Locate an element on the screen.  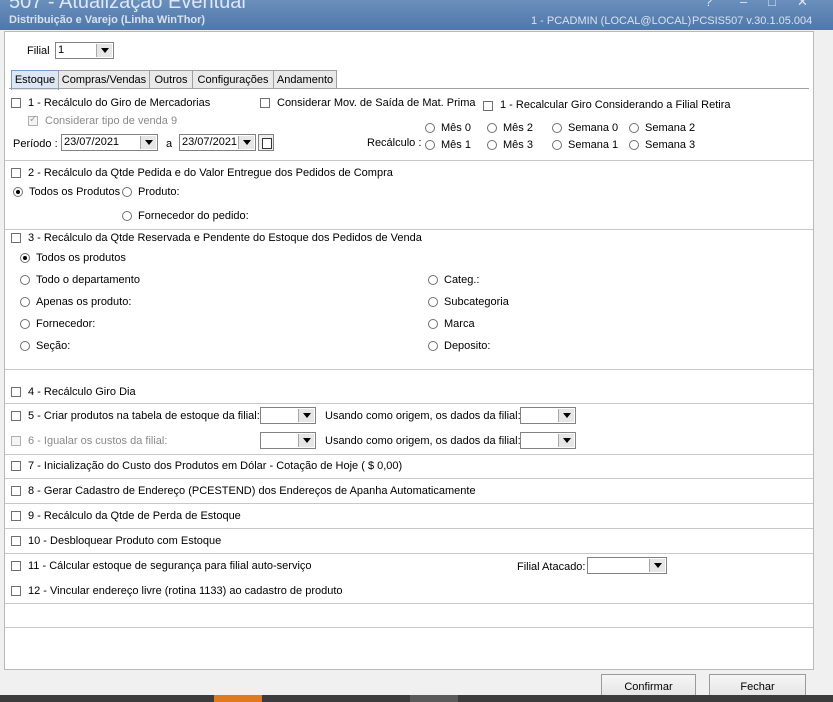
radio-todos-os-produtos is located at coordinates (25, 258).